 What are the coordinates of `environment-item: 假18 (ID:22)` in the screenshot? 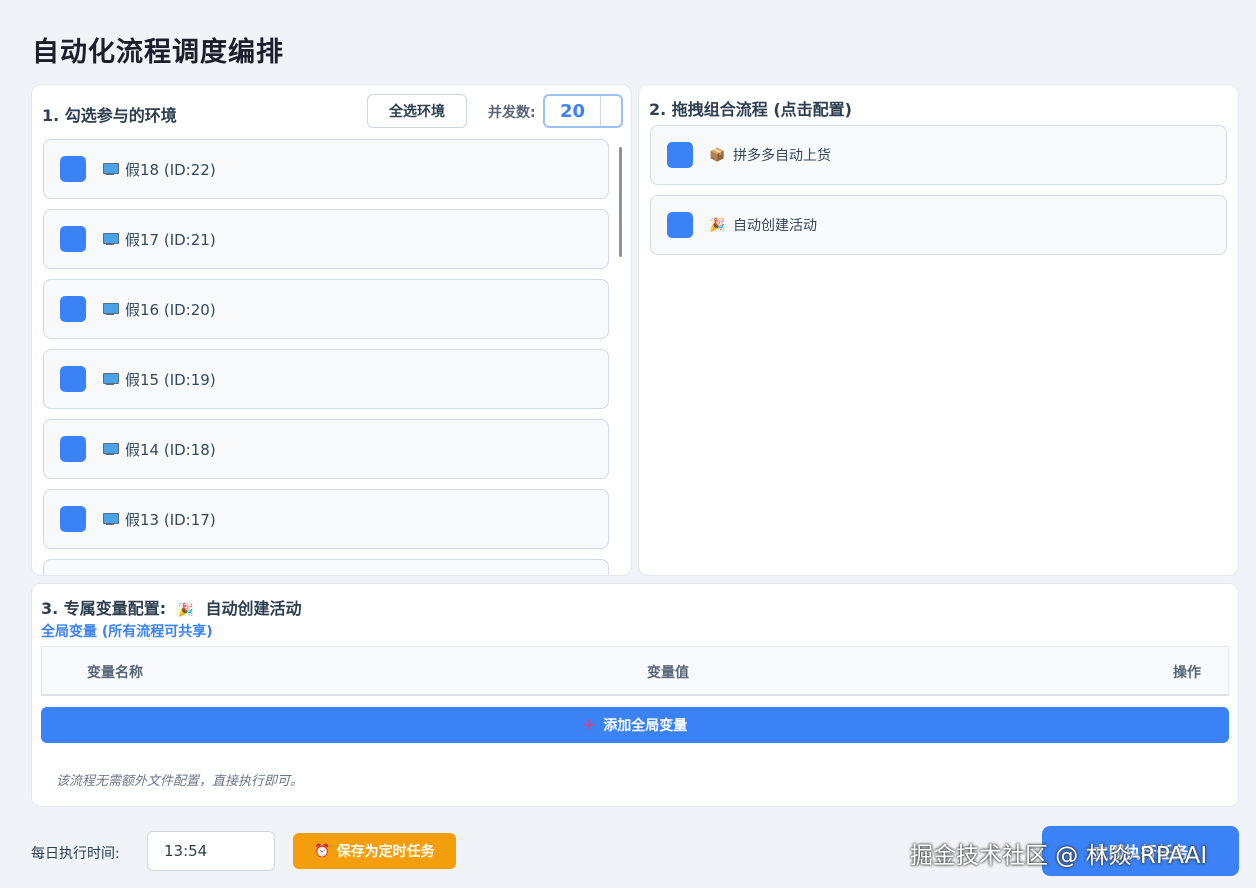 It's located at (326, 169).